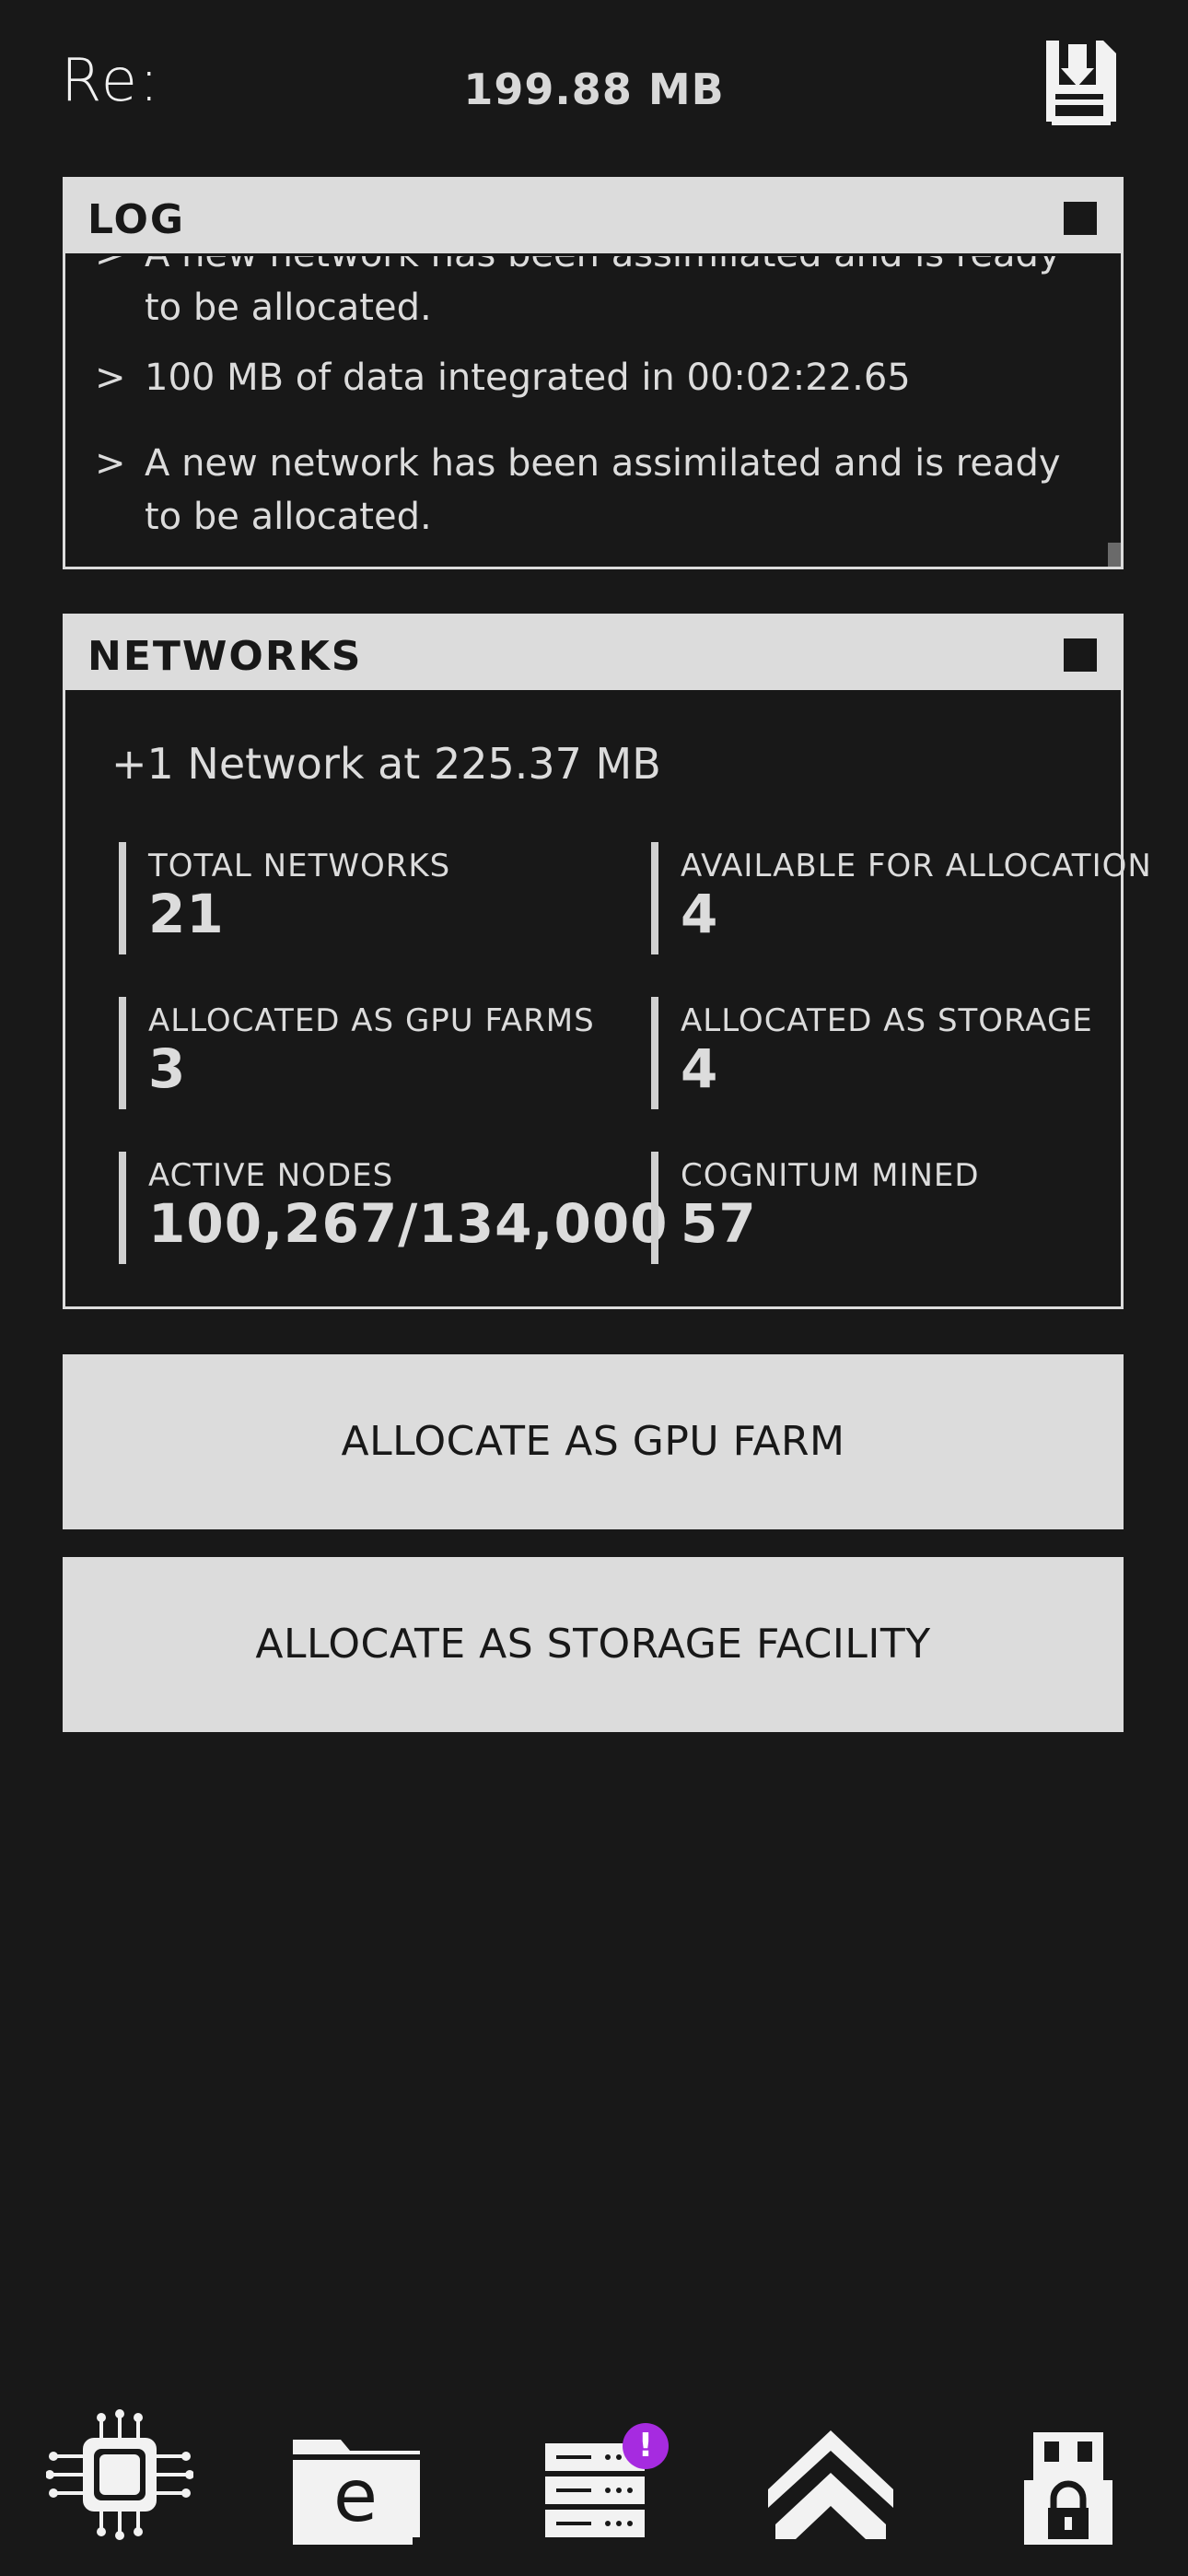 Image resolution: width=1188 pixels, height=2576 pixels. Describe the element at coordinates (593, 654) in the screenshot. I see `networks-panel-header: NETWORKS` at that location.